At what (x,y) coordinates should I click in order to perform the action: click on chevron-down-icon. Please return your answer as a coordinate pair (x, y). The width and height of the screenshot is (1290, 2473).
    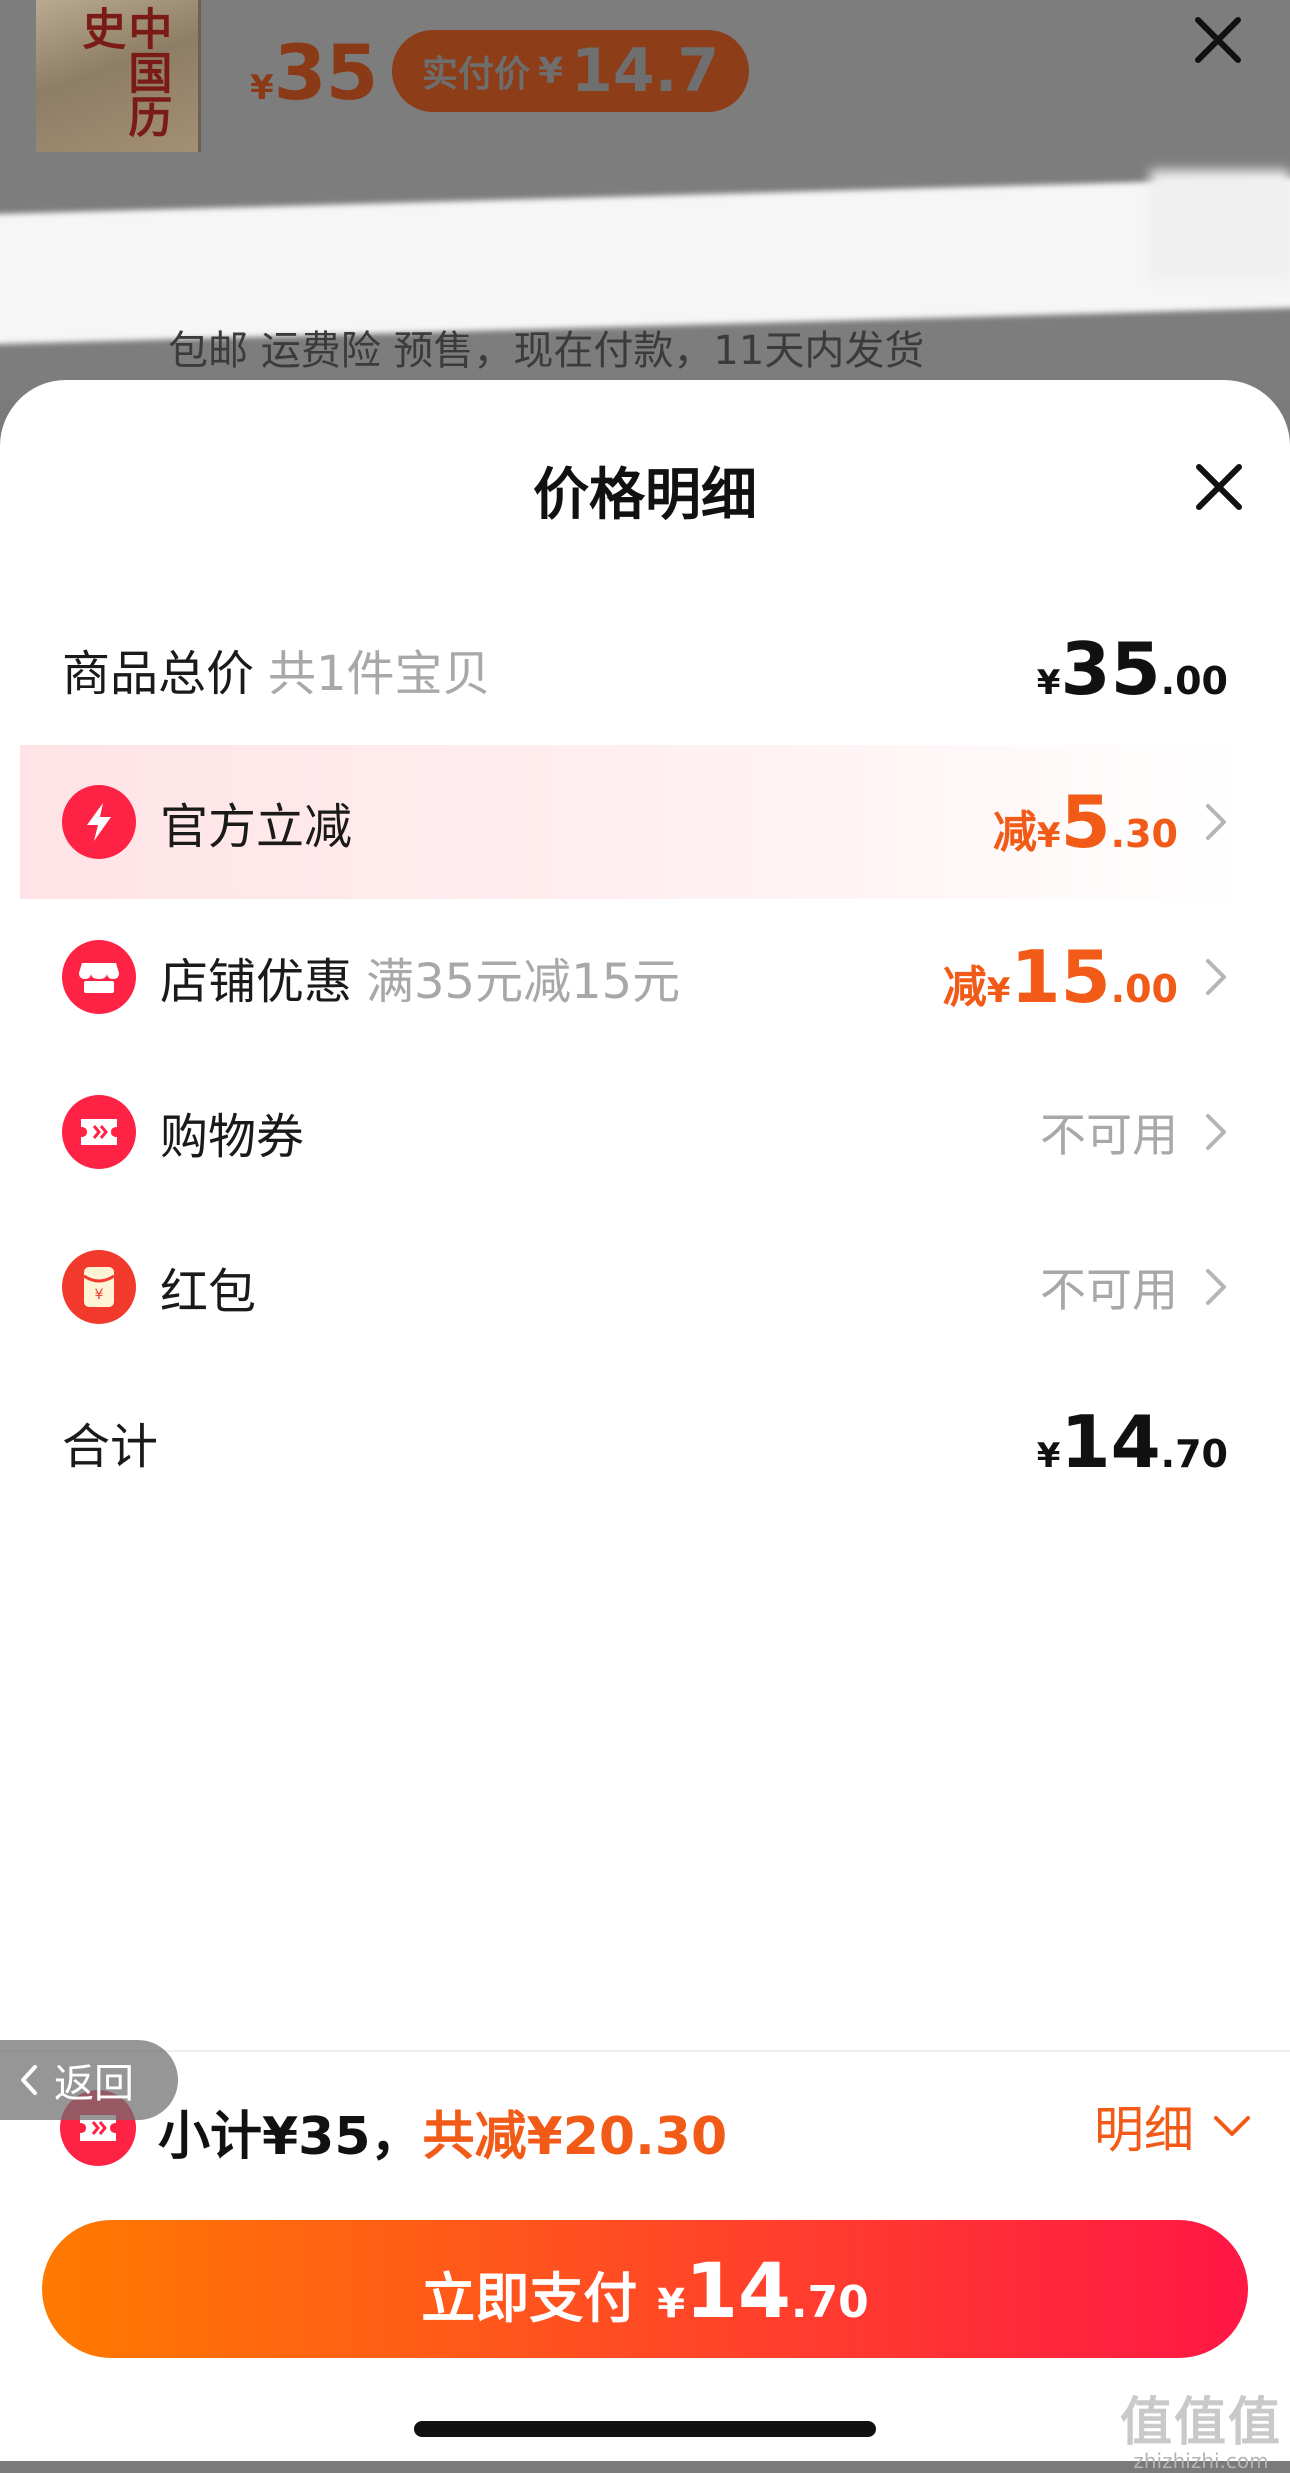
    Looking at the image, I should click on (1232, 2126).